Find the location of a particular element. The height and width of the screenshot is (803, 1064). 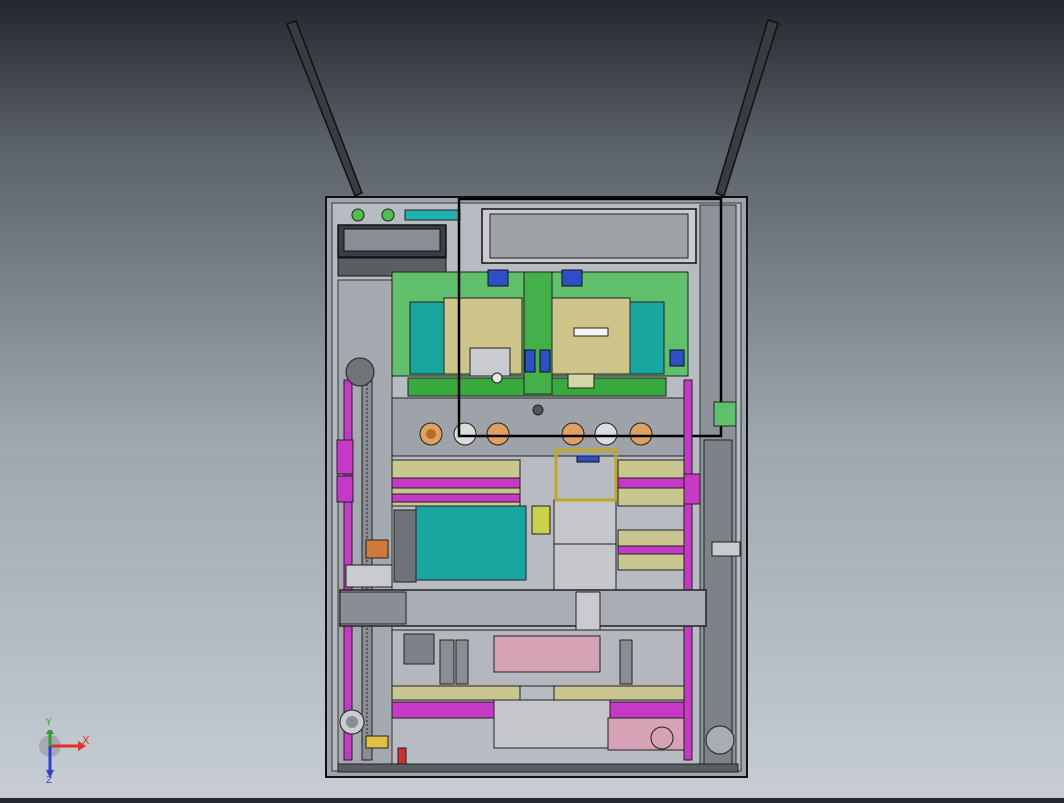

top-display-panel is located at coordinates (589, 236).